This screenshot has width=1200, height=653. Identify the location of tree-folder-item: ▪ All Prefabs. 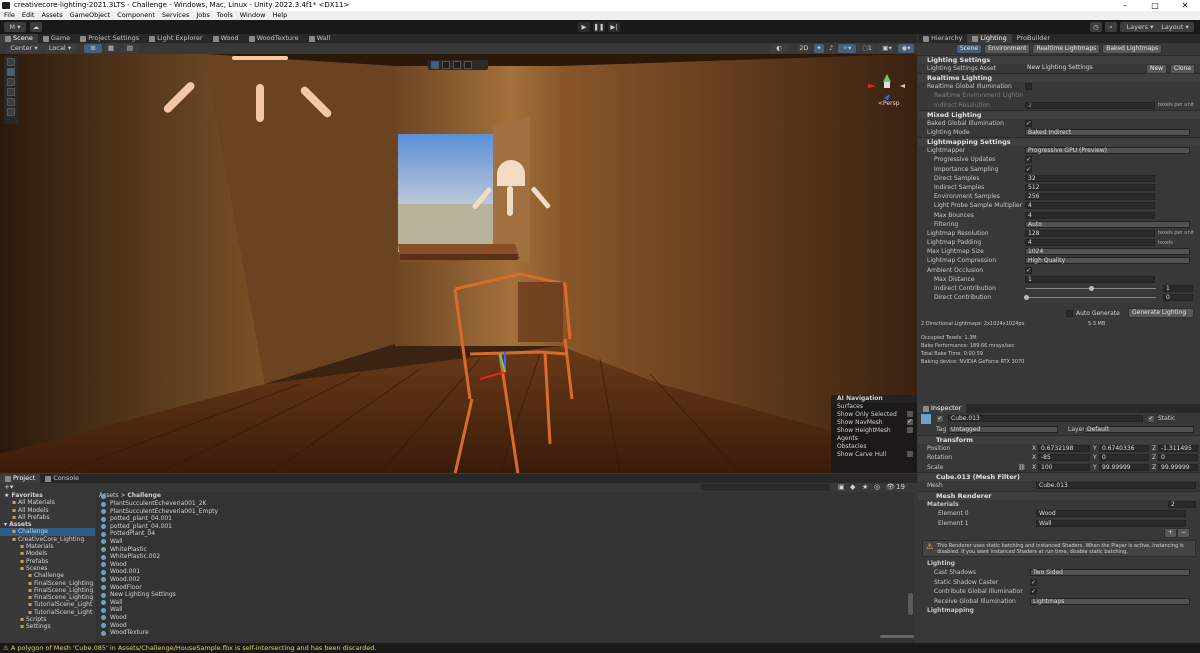
(47, 517).